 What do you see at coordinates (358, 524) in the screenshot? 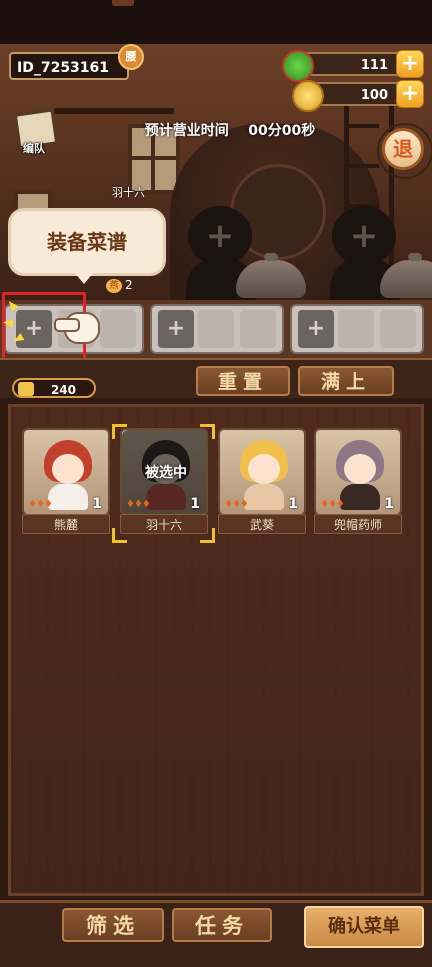
I see `chef-name: 兜帽药师` at bounding box center [358, 524].